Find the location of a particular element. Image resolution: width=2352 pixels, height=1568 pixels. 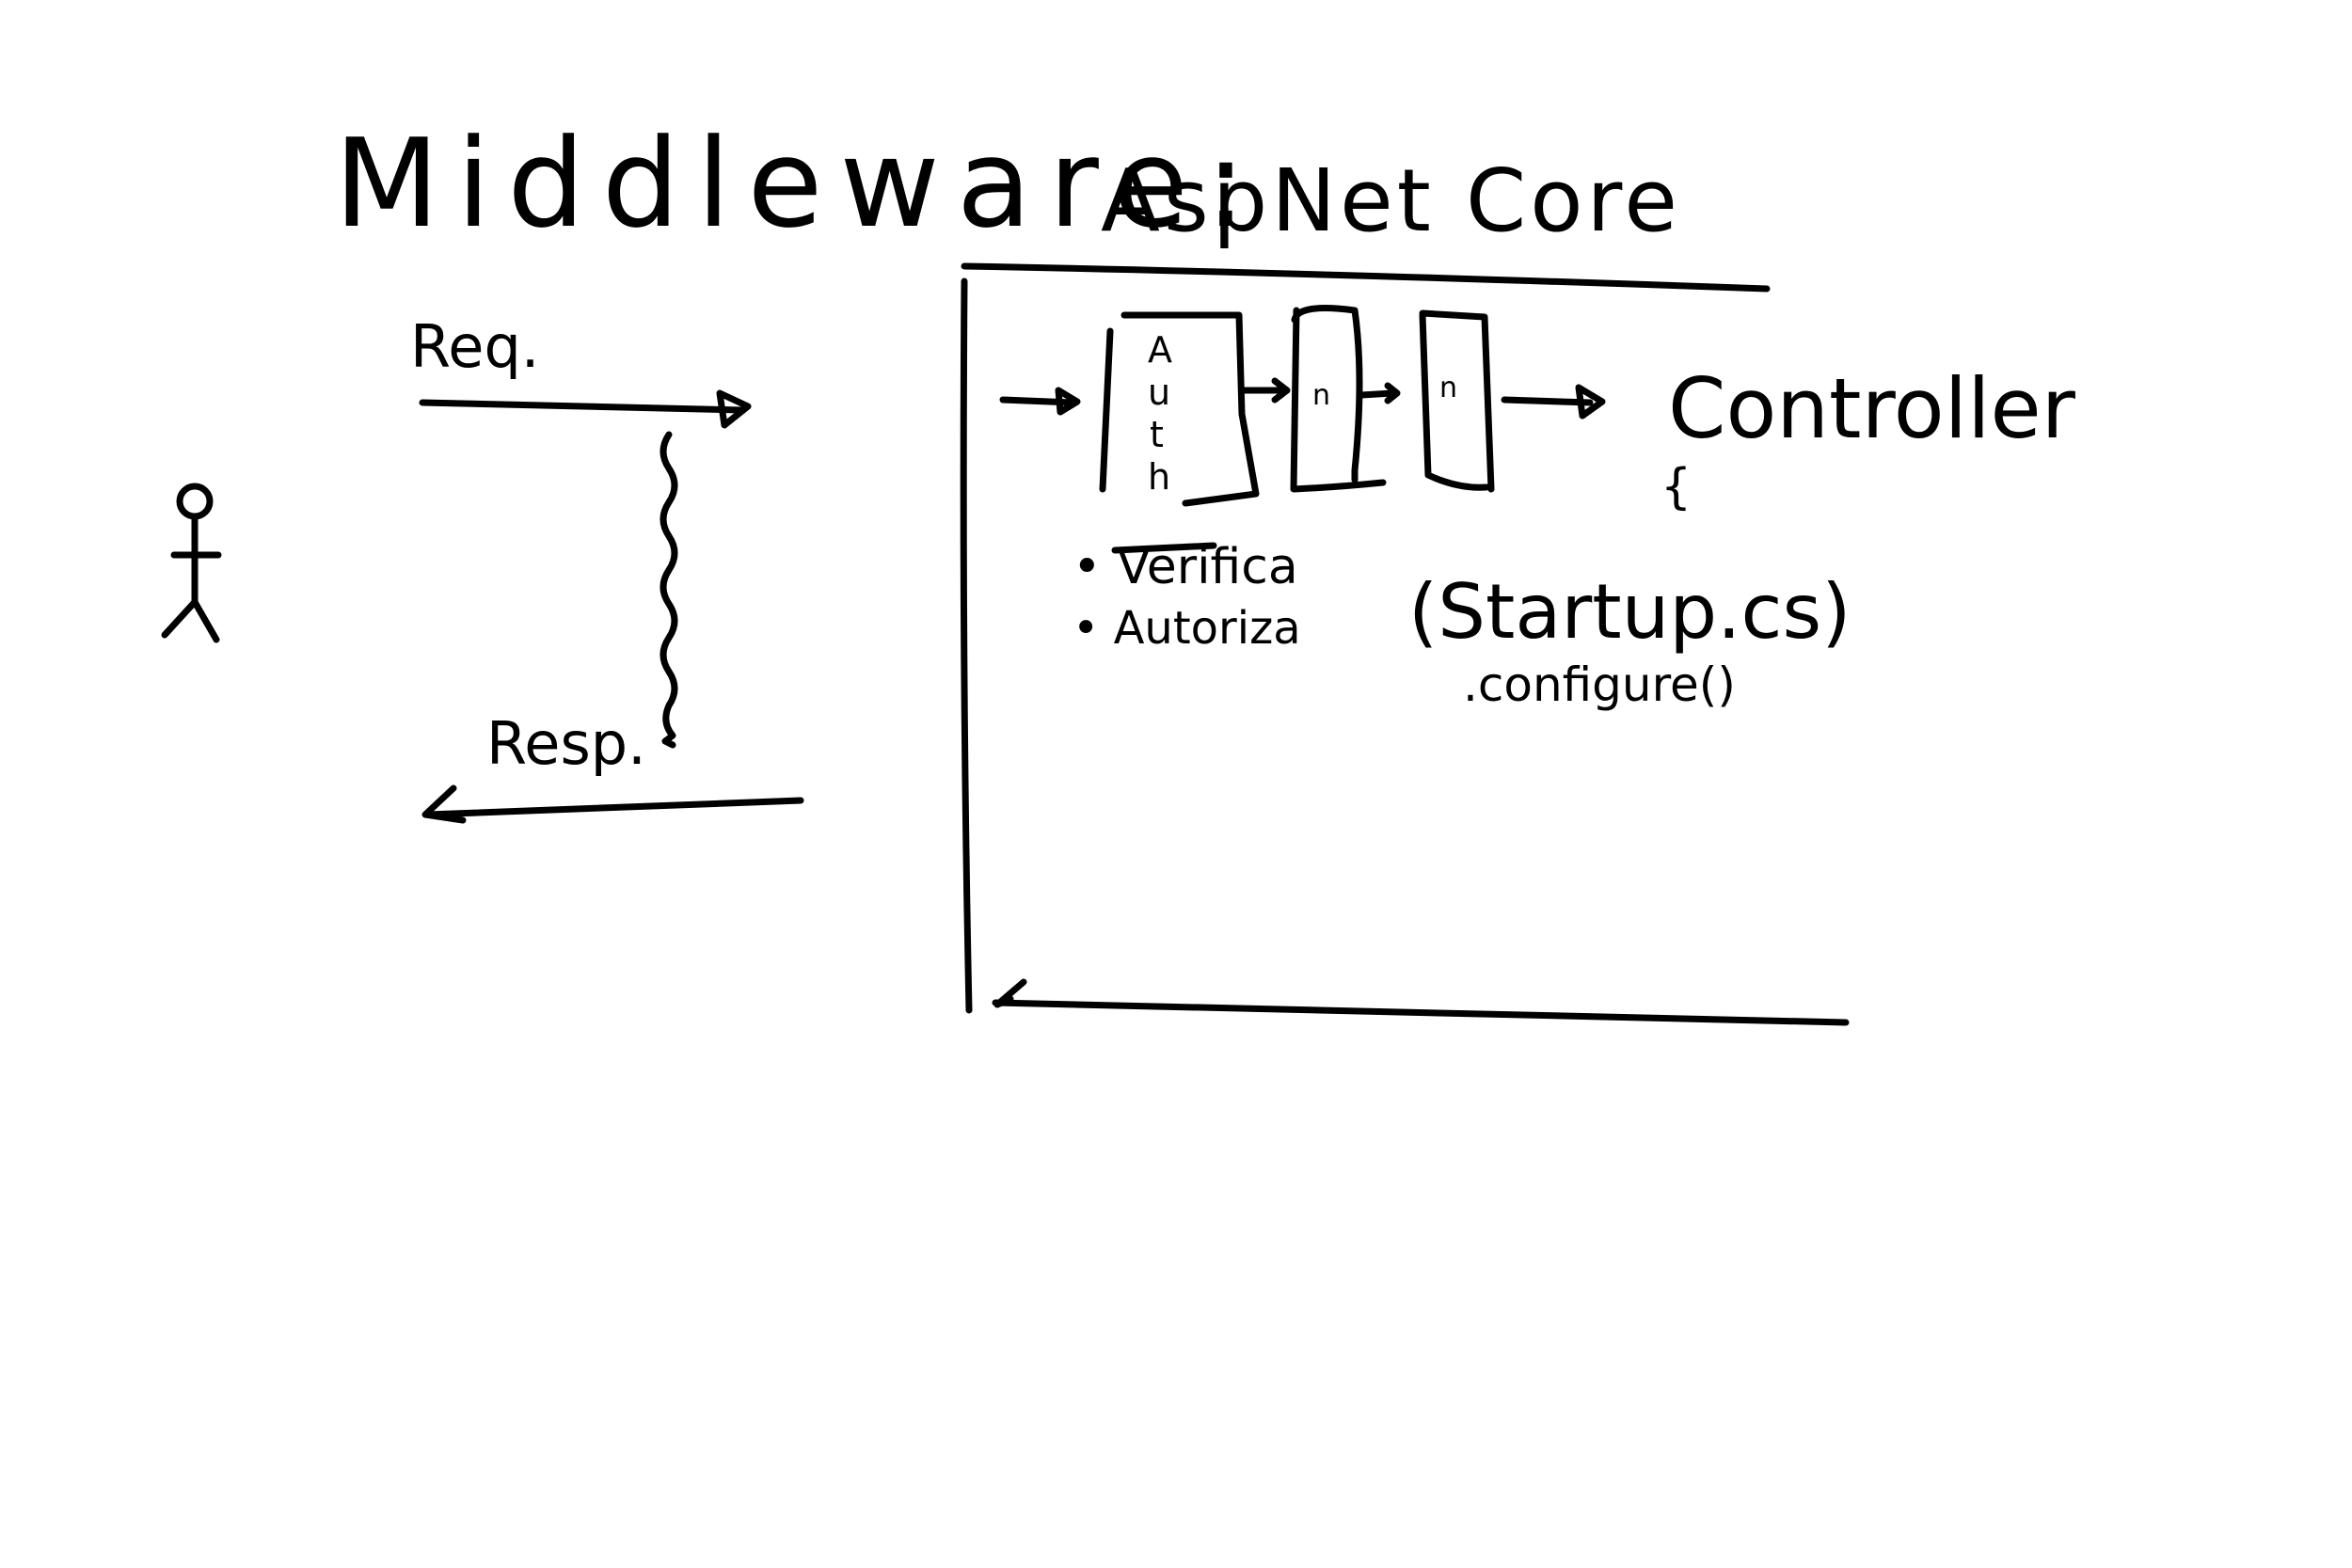

startup-cs-note: (Startup.cs) is located at coordinates (1629, 612).